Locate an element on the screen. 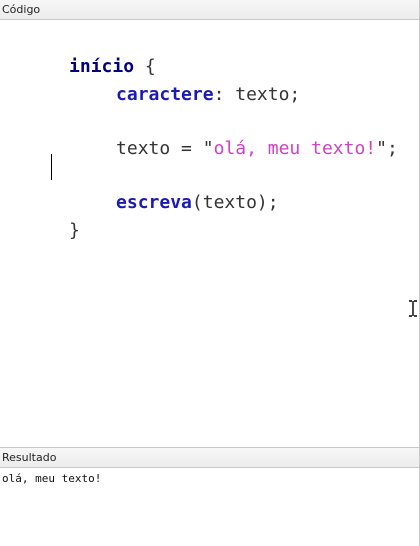 The height and width of the screenshot is (546, 420). code-panel-title: Código is located at coordinates (21, 9).